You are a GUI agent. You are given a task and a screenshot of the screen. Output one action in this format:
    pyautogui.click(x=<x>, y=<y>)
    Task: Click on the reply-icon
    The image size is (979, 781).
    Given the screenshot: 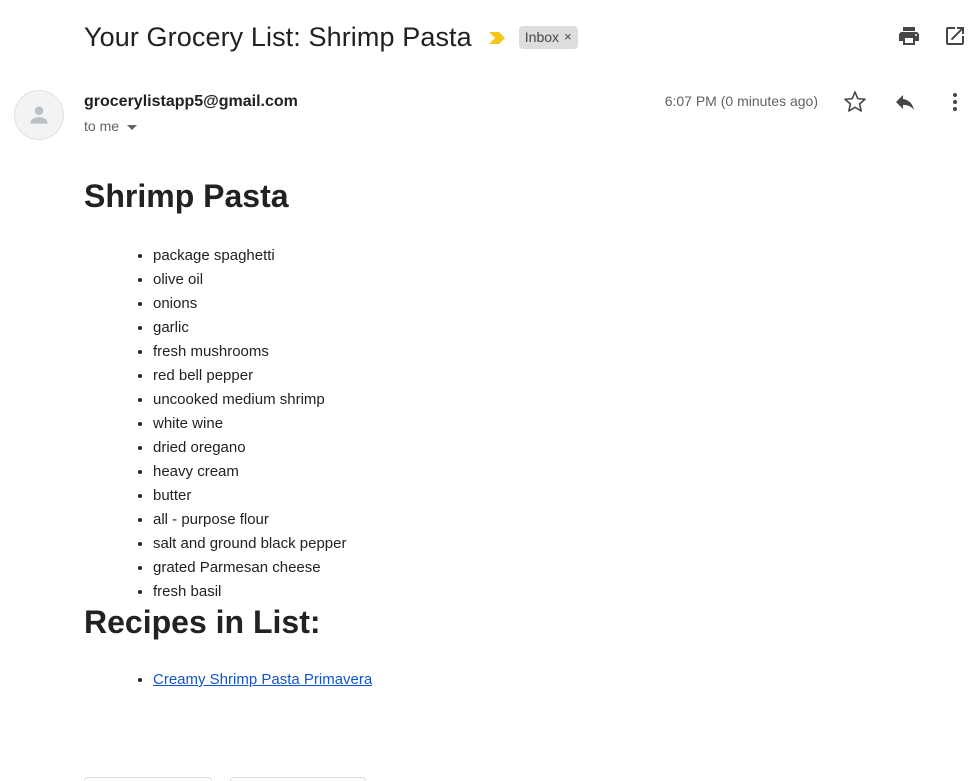 What is the action you would take?
    pyautogui.click(x=905, y=102)
    